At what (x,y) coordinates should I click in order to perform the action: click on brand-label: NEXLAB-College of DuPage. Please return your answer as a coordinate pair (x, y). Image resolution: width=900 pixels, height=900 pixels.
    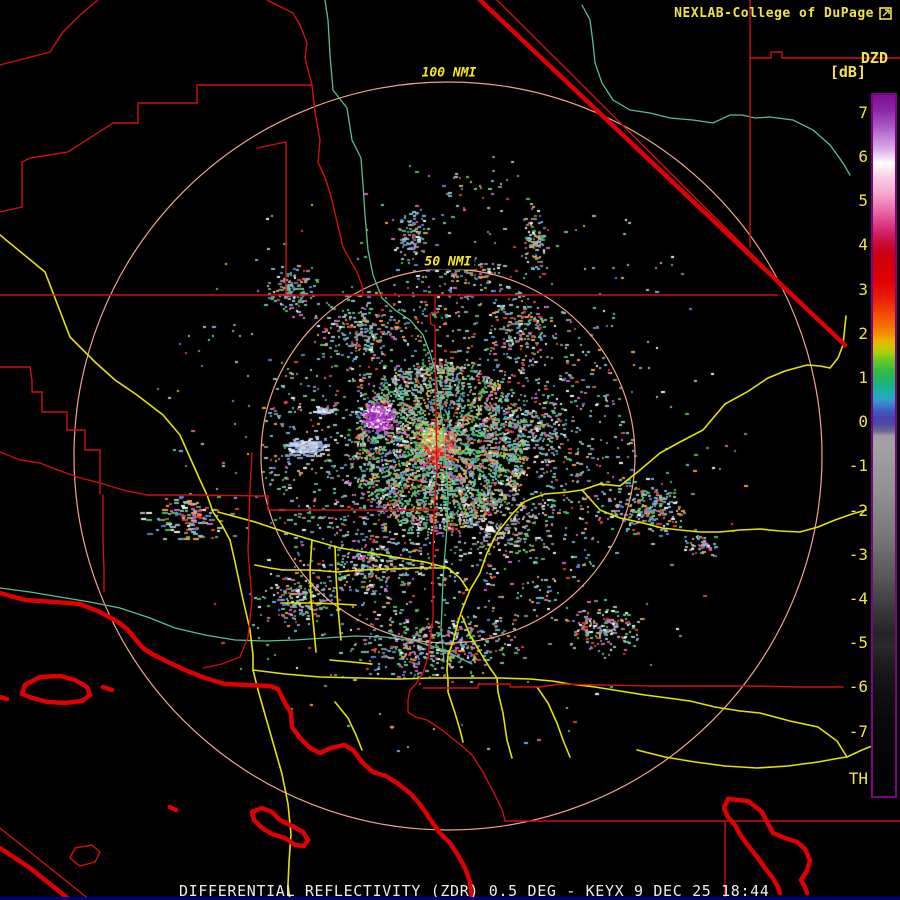
    Looking at the image, I should click on (774, 13).